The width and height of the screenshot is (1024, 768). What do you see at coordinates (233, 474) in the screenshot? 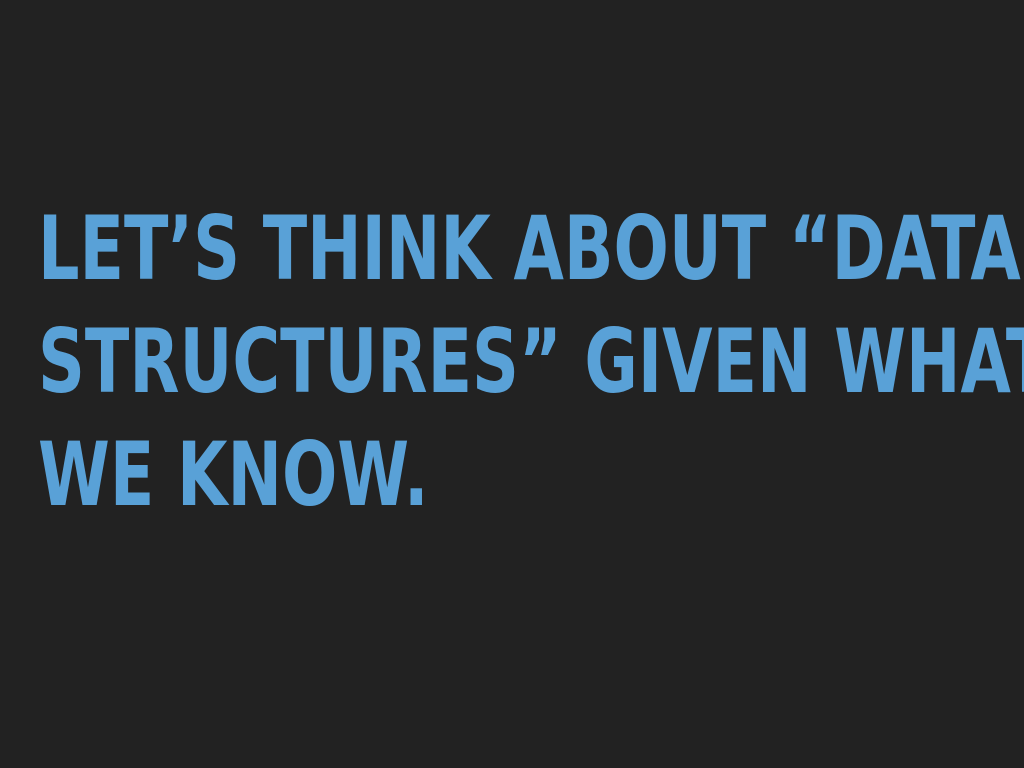
I see `headline-line-3: WE KNOW.` at bounding box center [233, 474].